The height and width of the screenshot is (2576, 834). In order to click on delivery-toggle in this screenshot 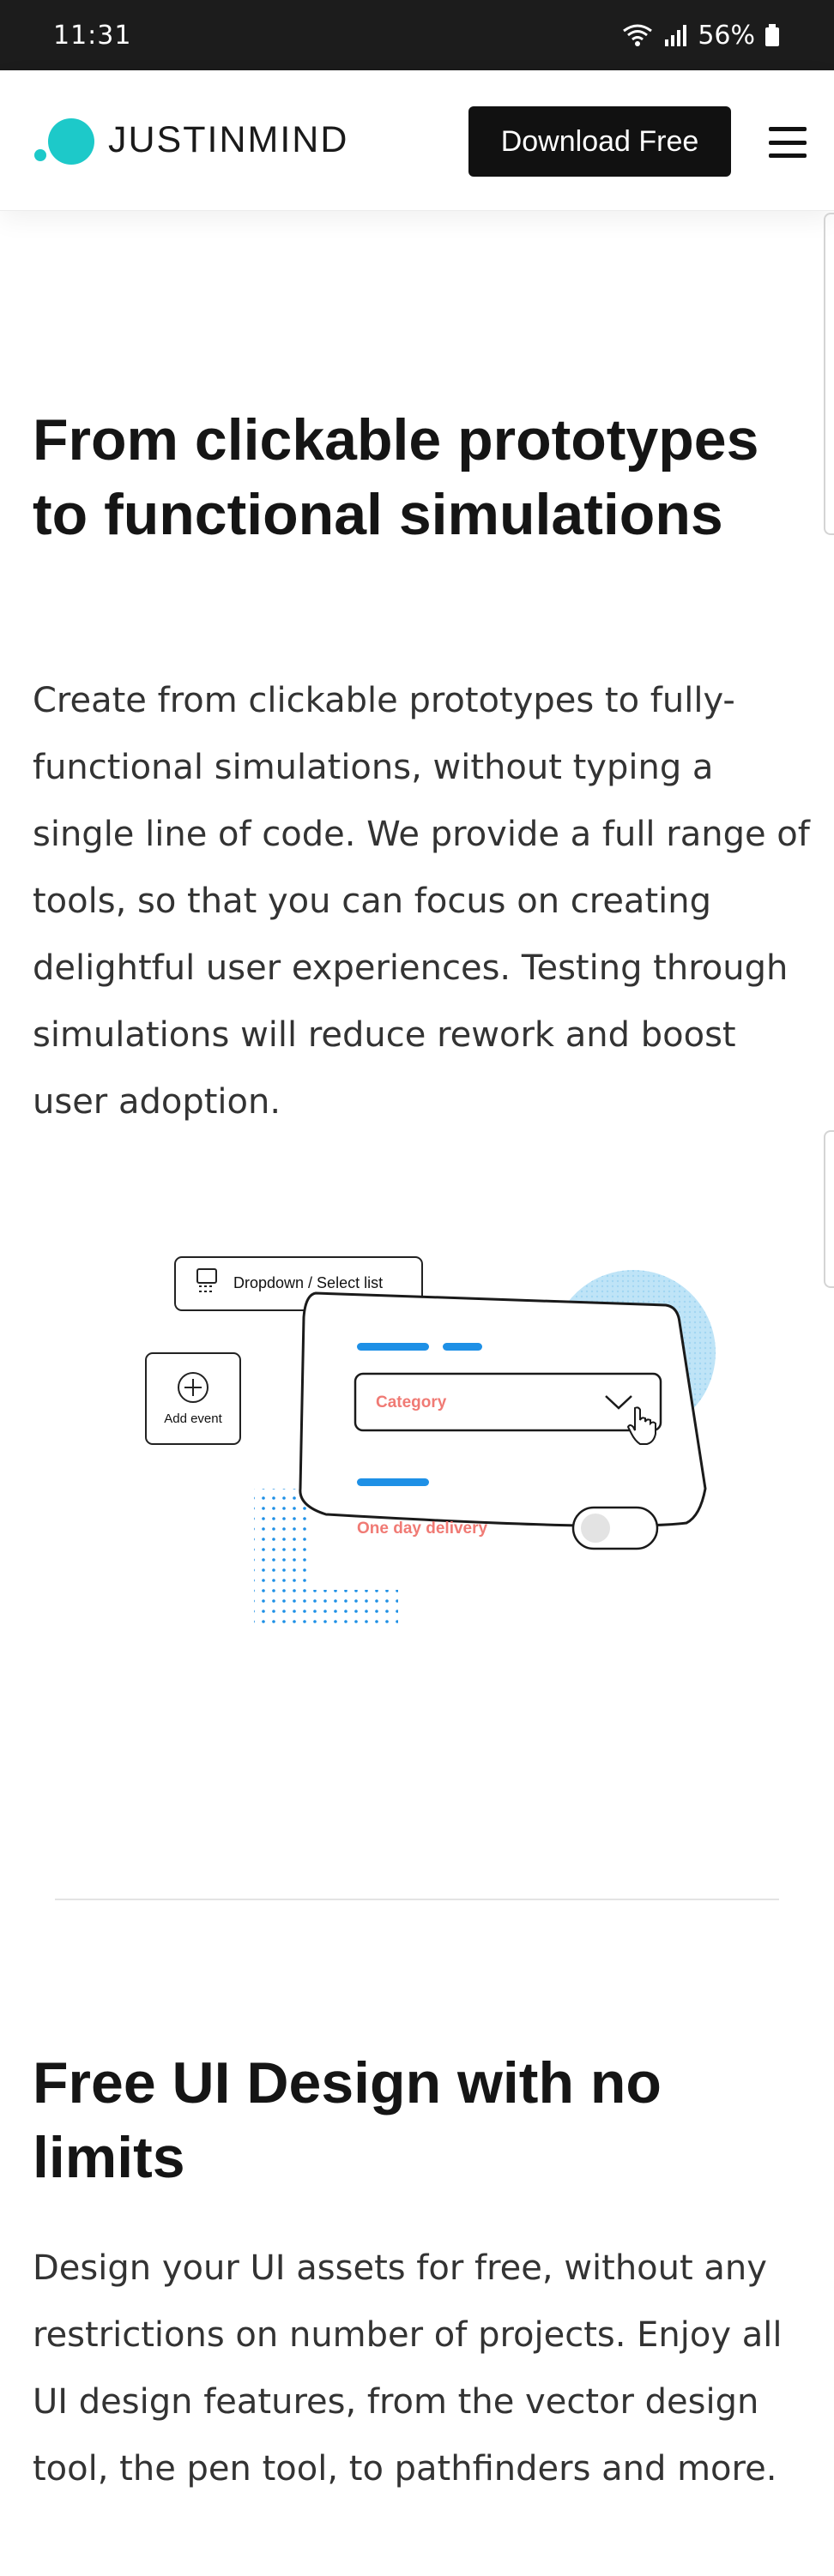, I will do `click(615, 1528)`.